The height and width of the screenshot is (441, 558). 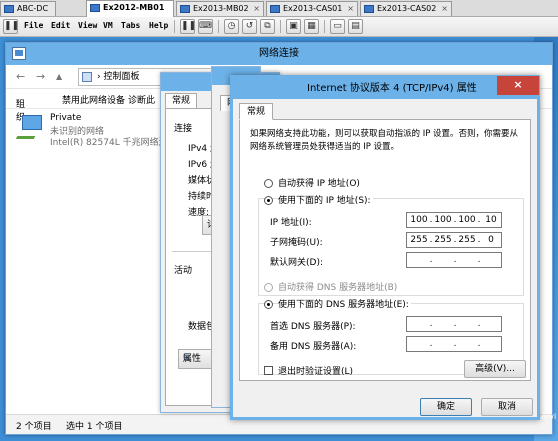 What do you see at coordinates (249, 26) in the screenshot?
I see `revert-snapshot-icon: ↺` at bounding box center [249, 26].